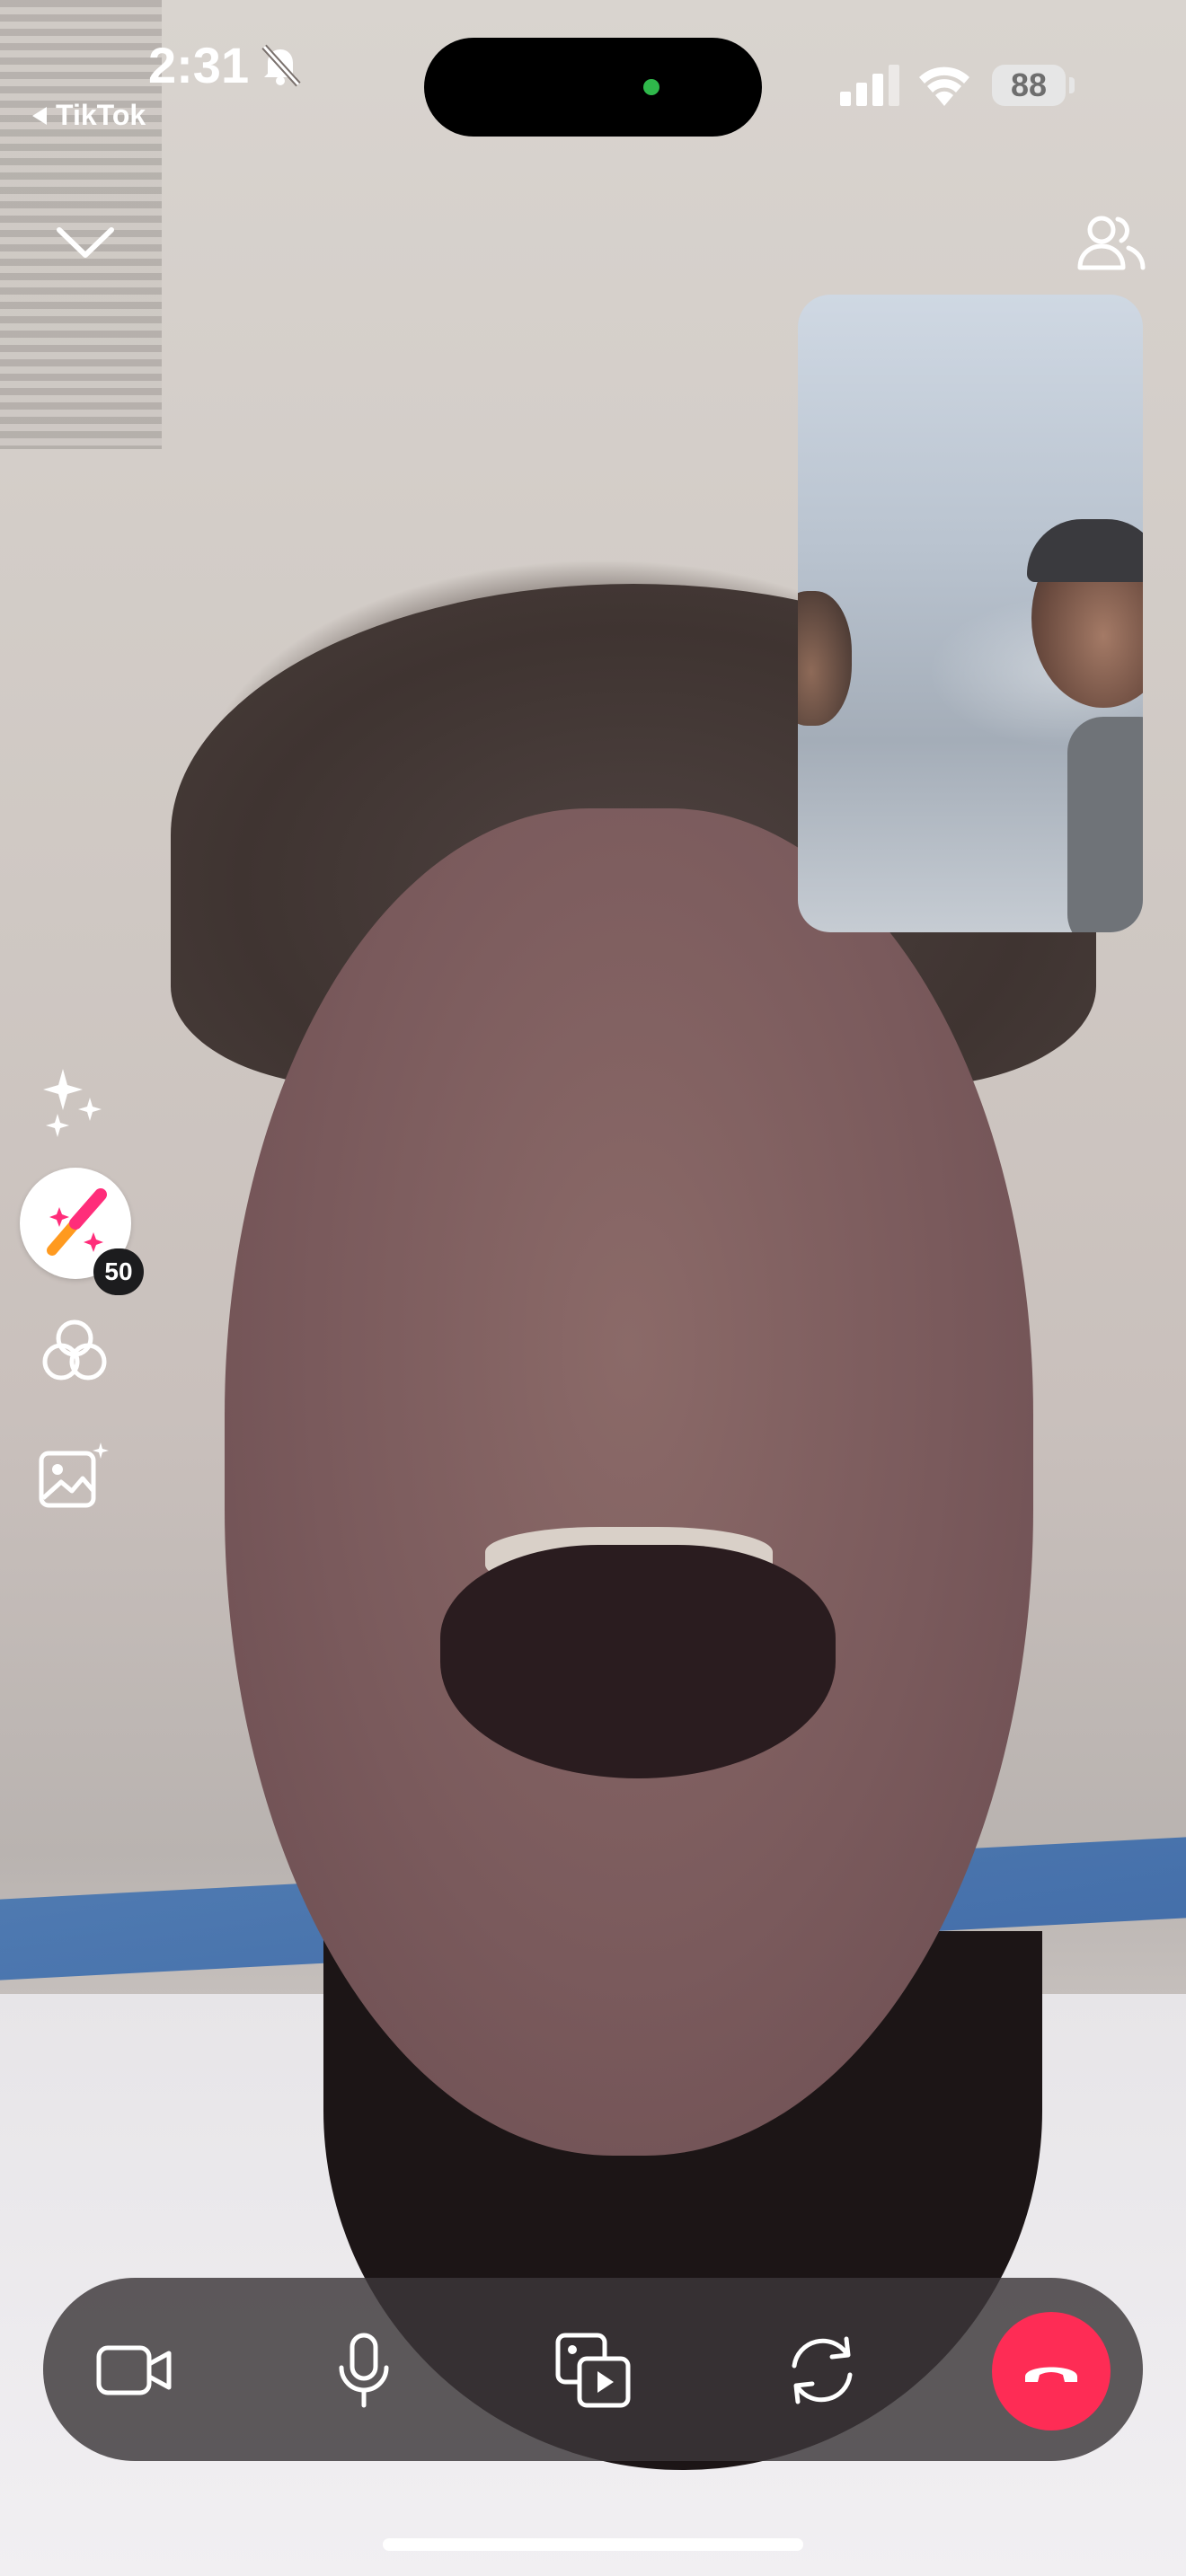 Image resolution: width=1186 pixels, height=2576 pixels. Describe the element at coordinates (944, 86) in the screenshot. I see `wifi-icon` at that location.